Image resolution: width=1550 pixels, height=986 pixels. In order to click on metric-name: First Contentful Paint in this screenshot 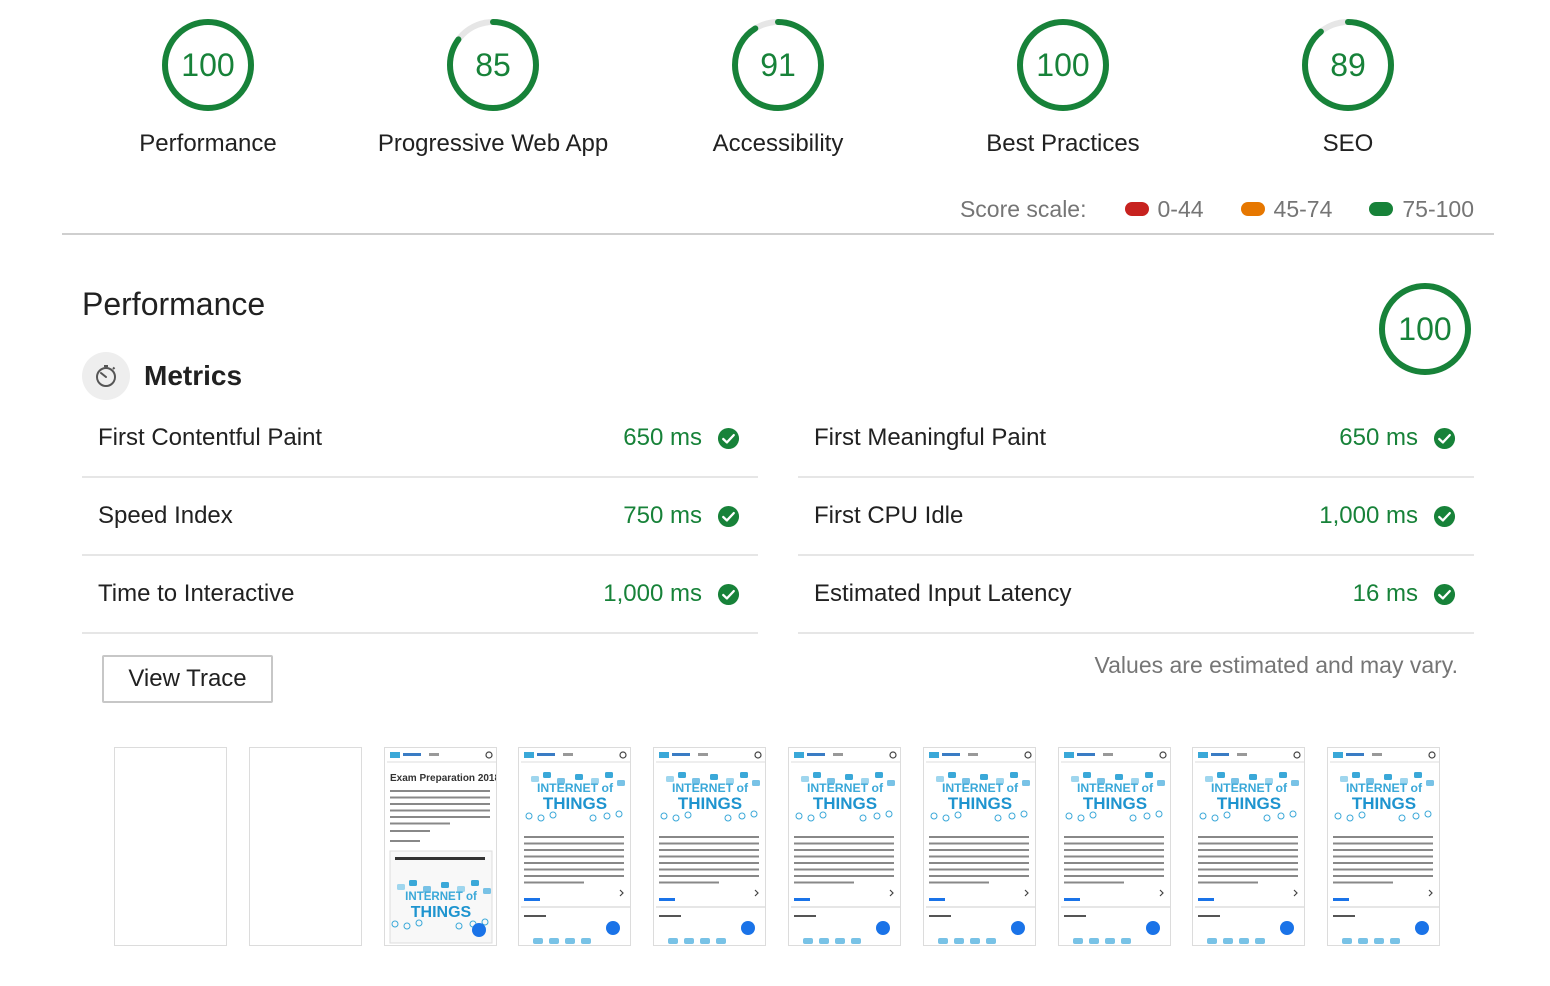, I will do `click(210, 437)`.